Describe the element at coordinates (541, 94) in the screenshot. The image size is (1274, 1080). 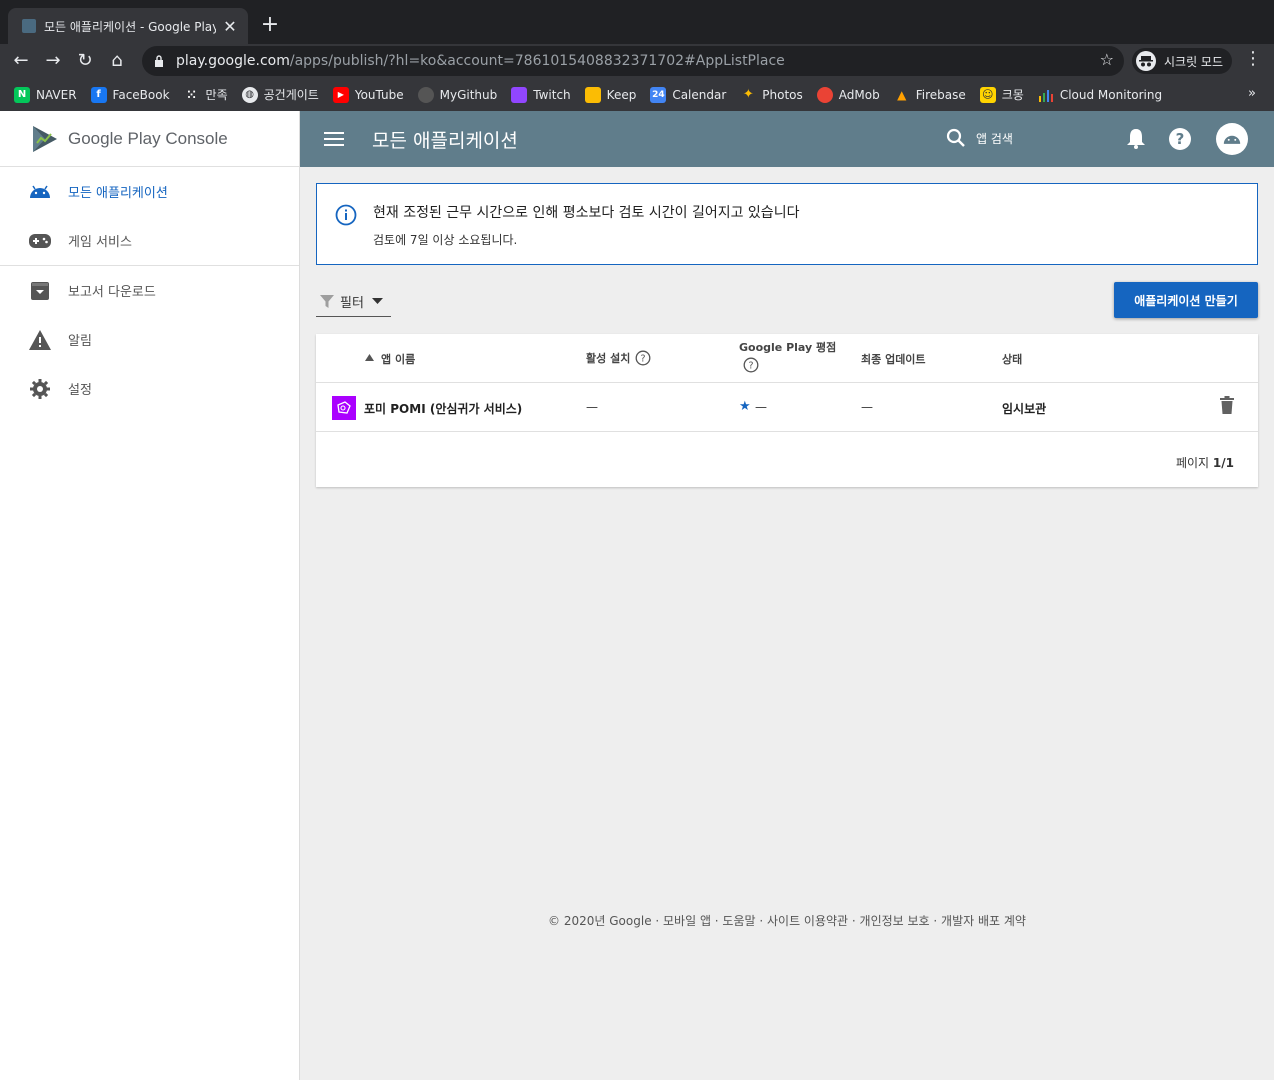
I see `bookmark-twitch: Twitch` at that location.